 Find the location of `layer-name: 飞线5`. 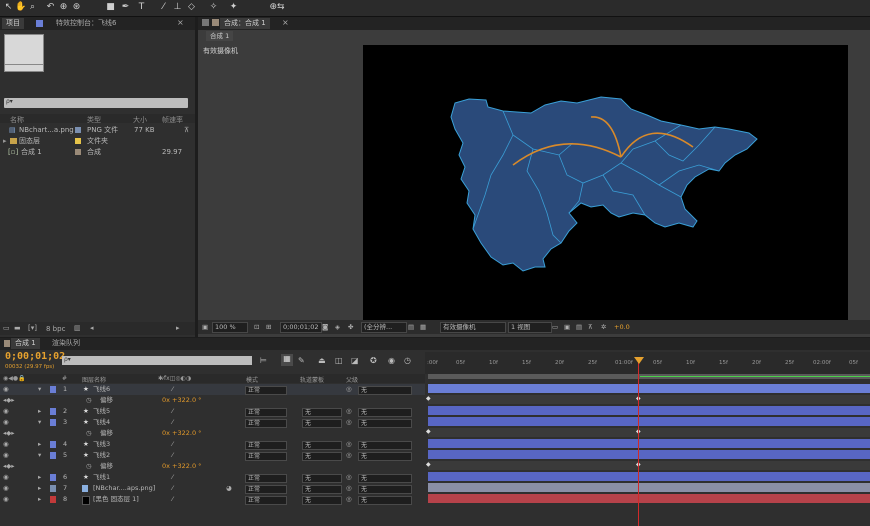

layer-name: 飞线5 is located at coordinates (101, 411).